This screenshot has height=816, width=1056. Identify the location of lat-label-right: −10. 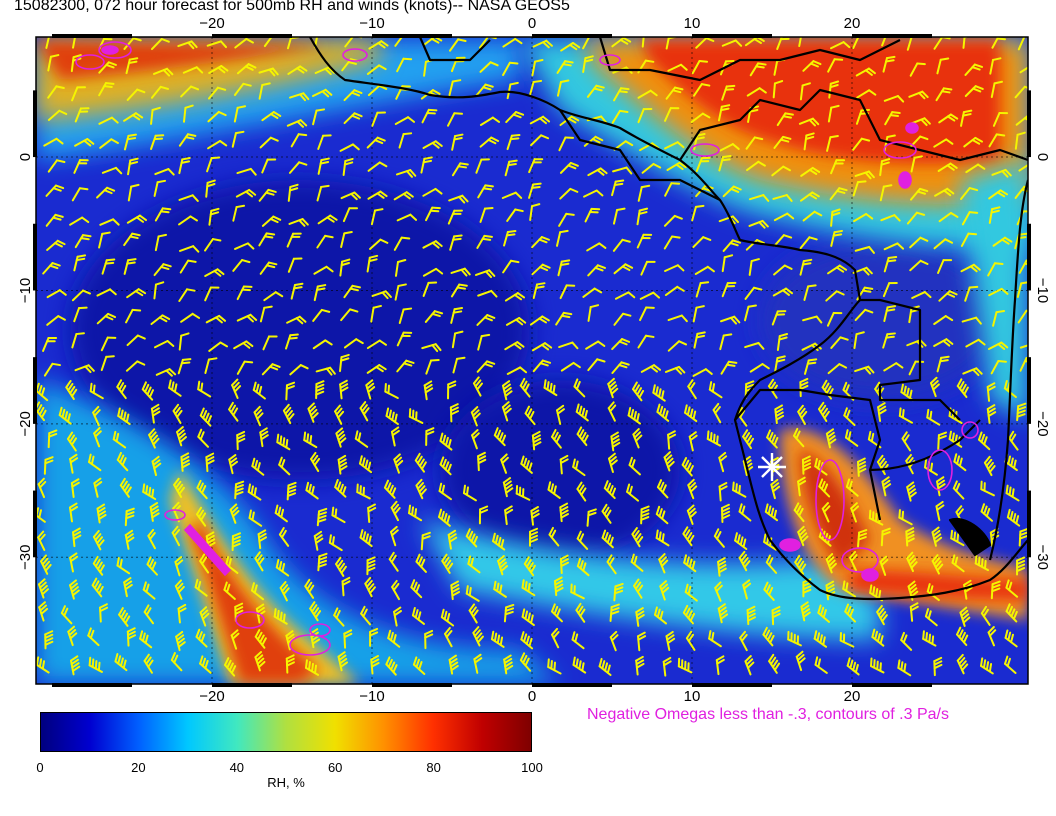
(1042, 290).